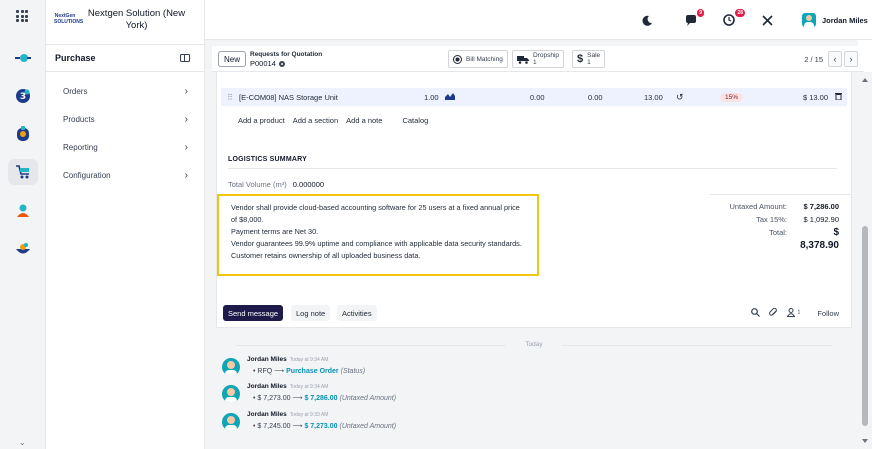 This screenshot has height=449, width=872. I want to click on follower-count: 1, so click(799, 312).